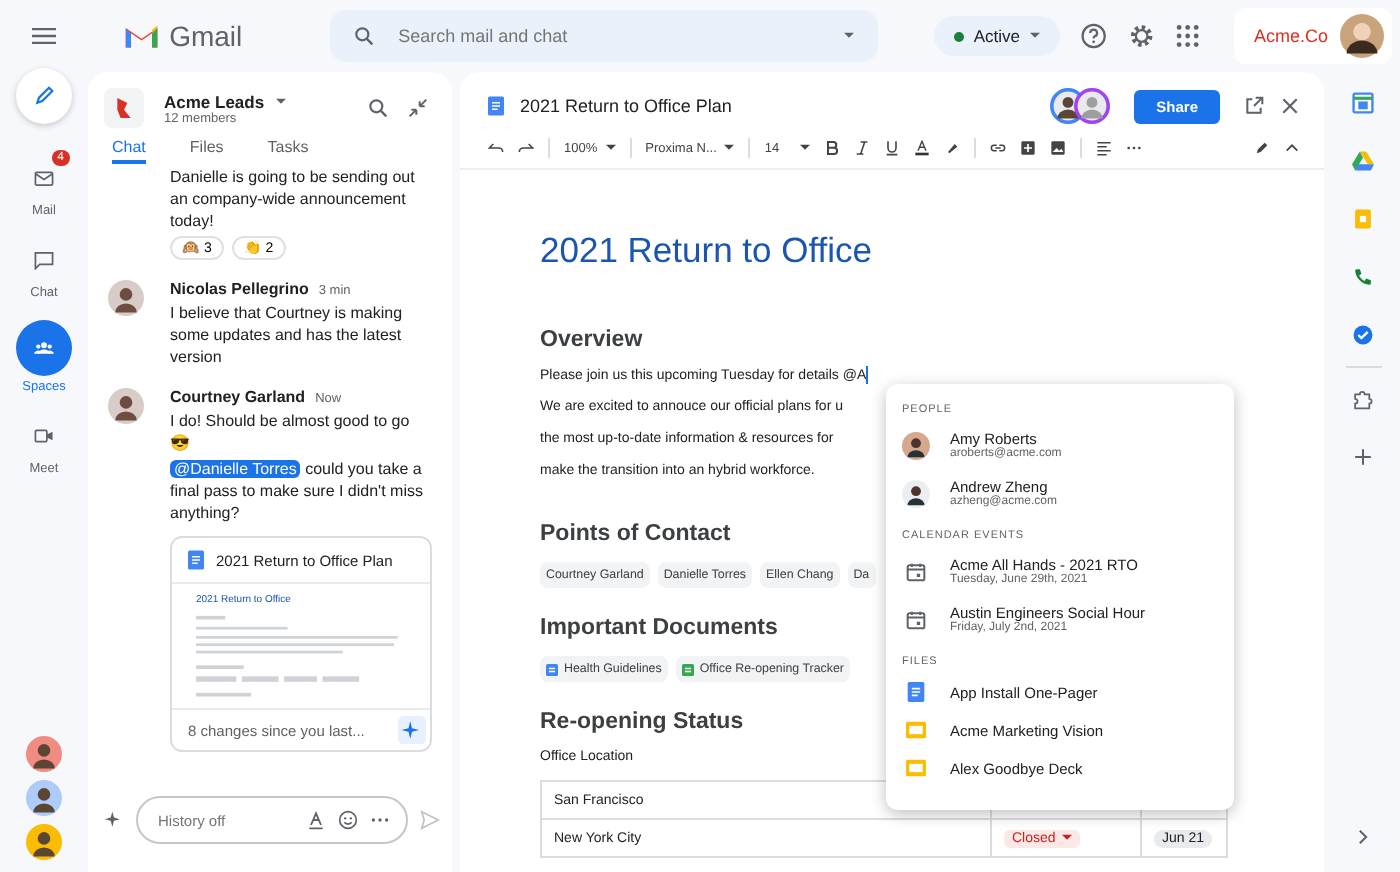 The image size is (1400, 872). I want to click on mention-chip: @Danielle Torres, so click(235, 469).